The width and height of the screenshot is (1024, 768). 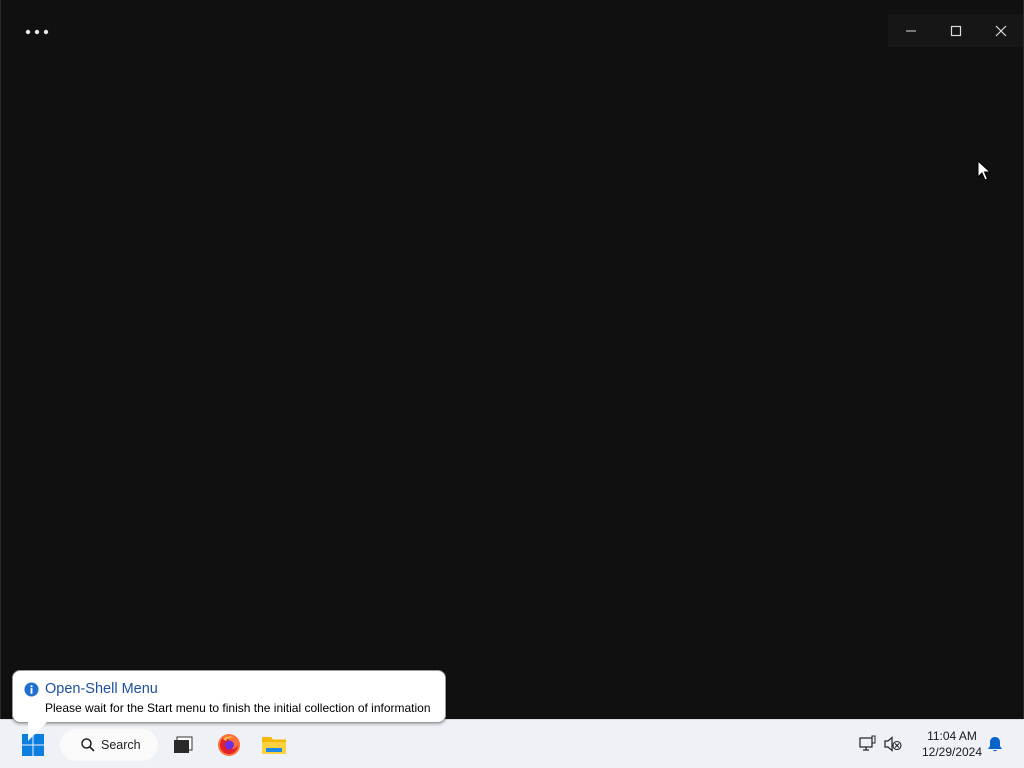 I want to click on maximize-button, so click(x=955, y=30).